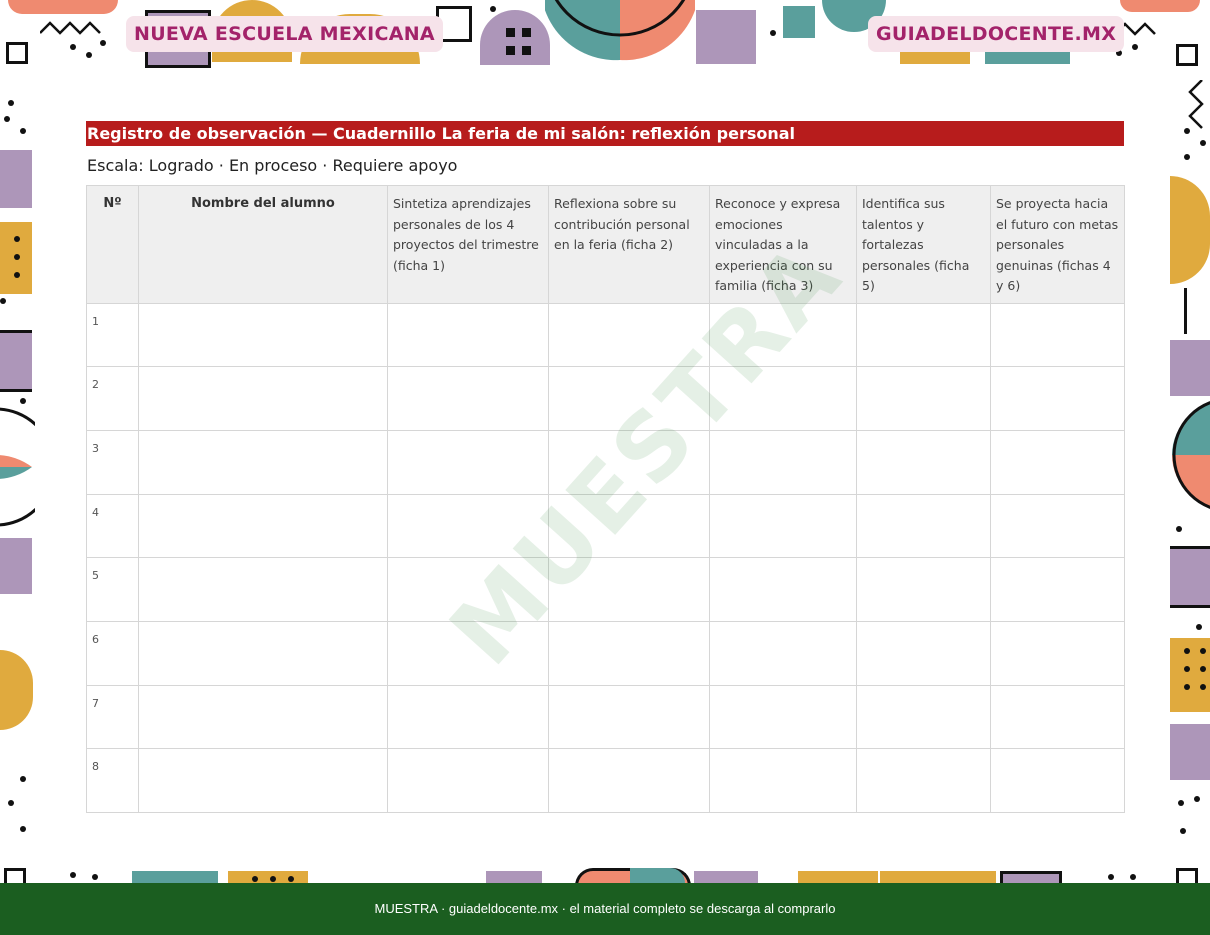 This screenshot has width=1210, height=935. I want to click on table-row: 2, so click(605, 398).